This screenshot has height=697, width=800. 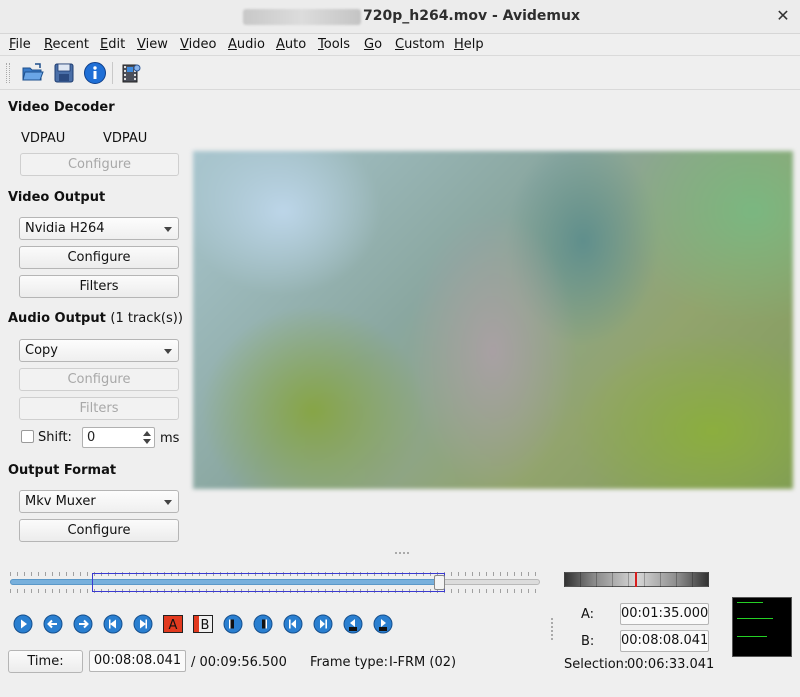 I want to click on audio-track-count: (1 track(s)), so click(x=146, y=318).